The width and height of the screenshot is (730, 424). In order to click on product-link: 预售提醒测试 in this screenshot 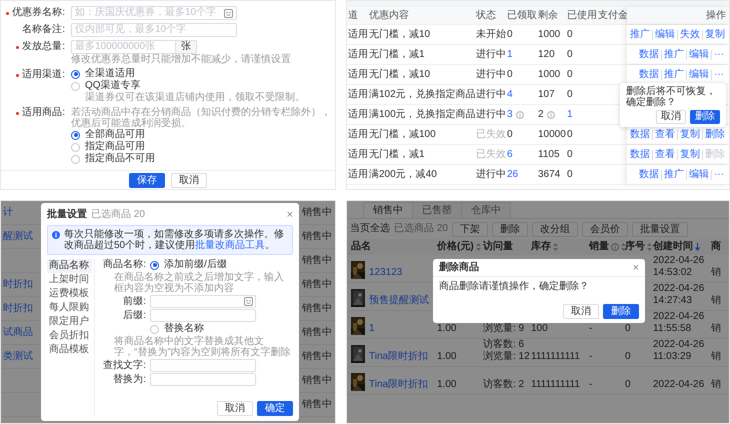, I will do `click(399, 301)`.